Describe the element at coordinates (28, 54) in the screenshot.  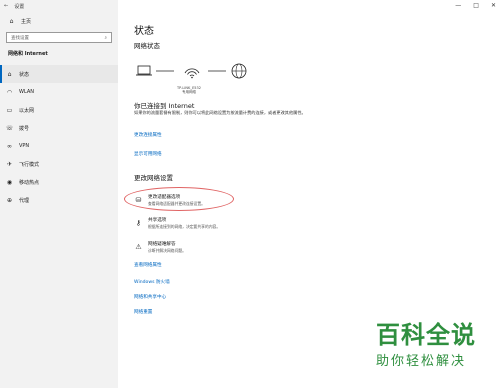
I see `sidebar-section-title: 网络和 Internet` at that location.